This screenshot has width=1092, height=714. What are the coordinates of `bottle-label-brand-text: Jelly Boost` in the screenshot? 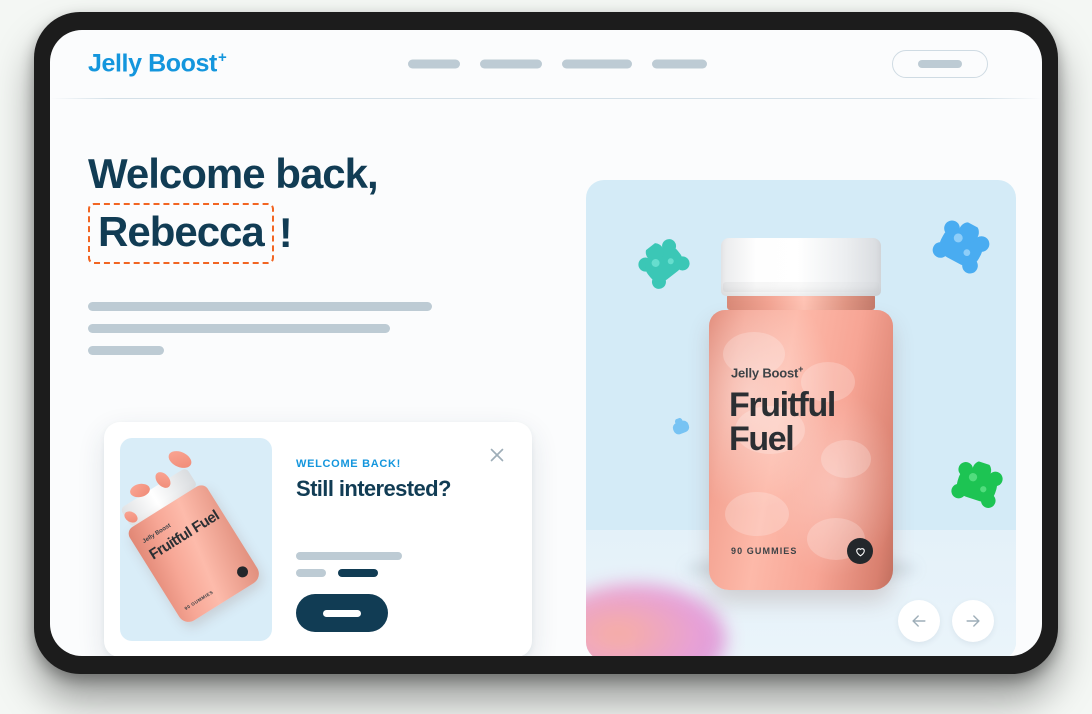 It's located at (765, 373).